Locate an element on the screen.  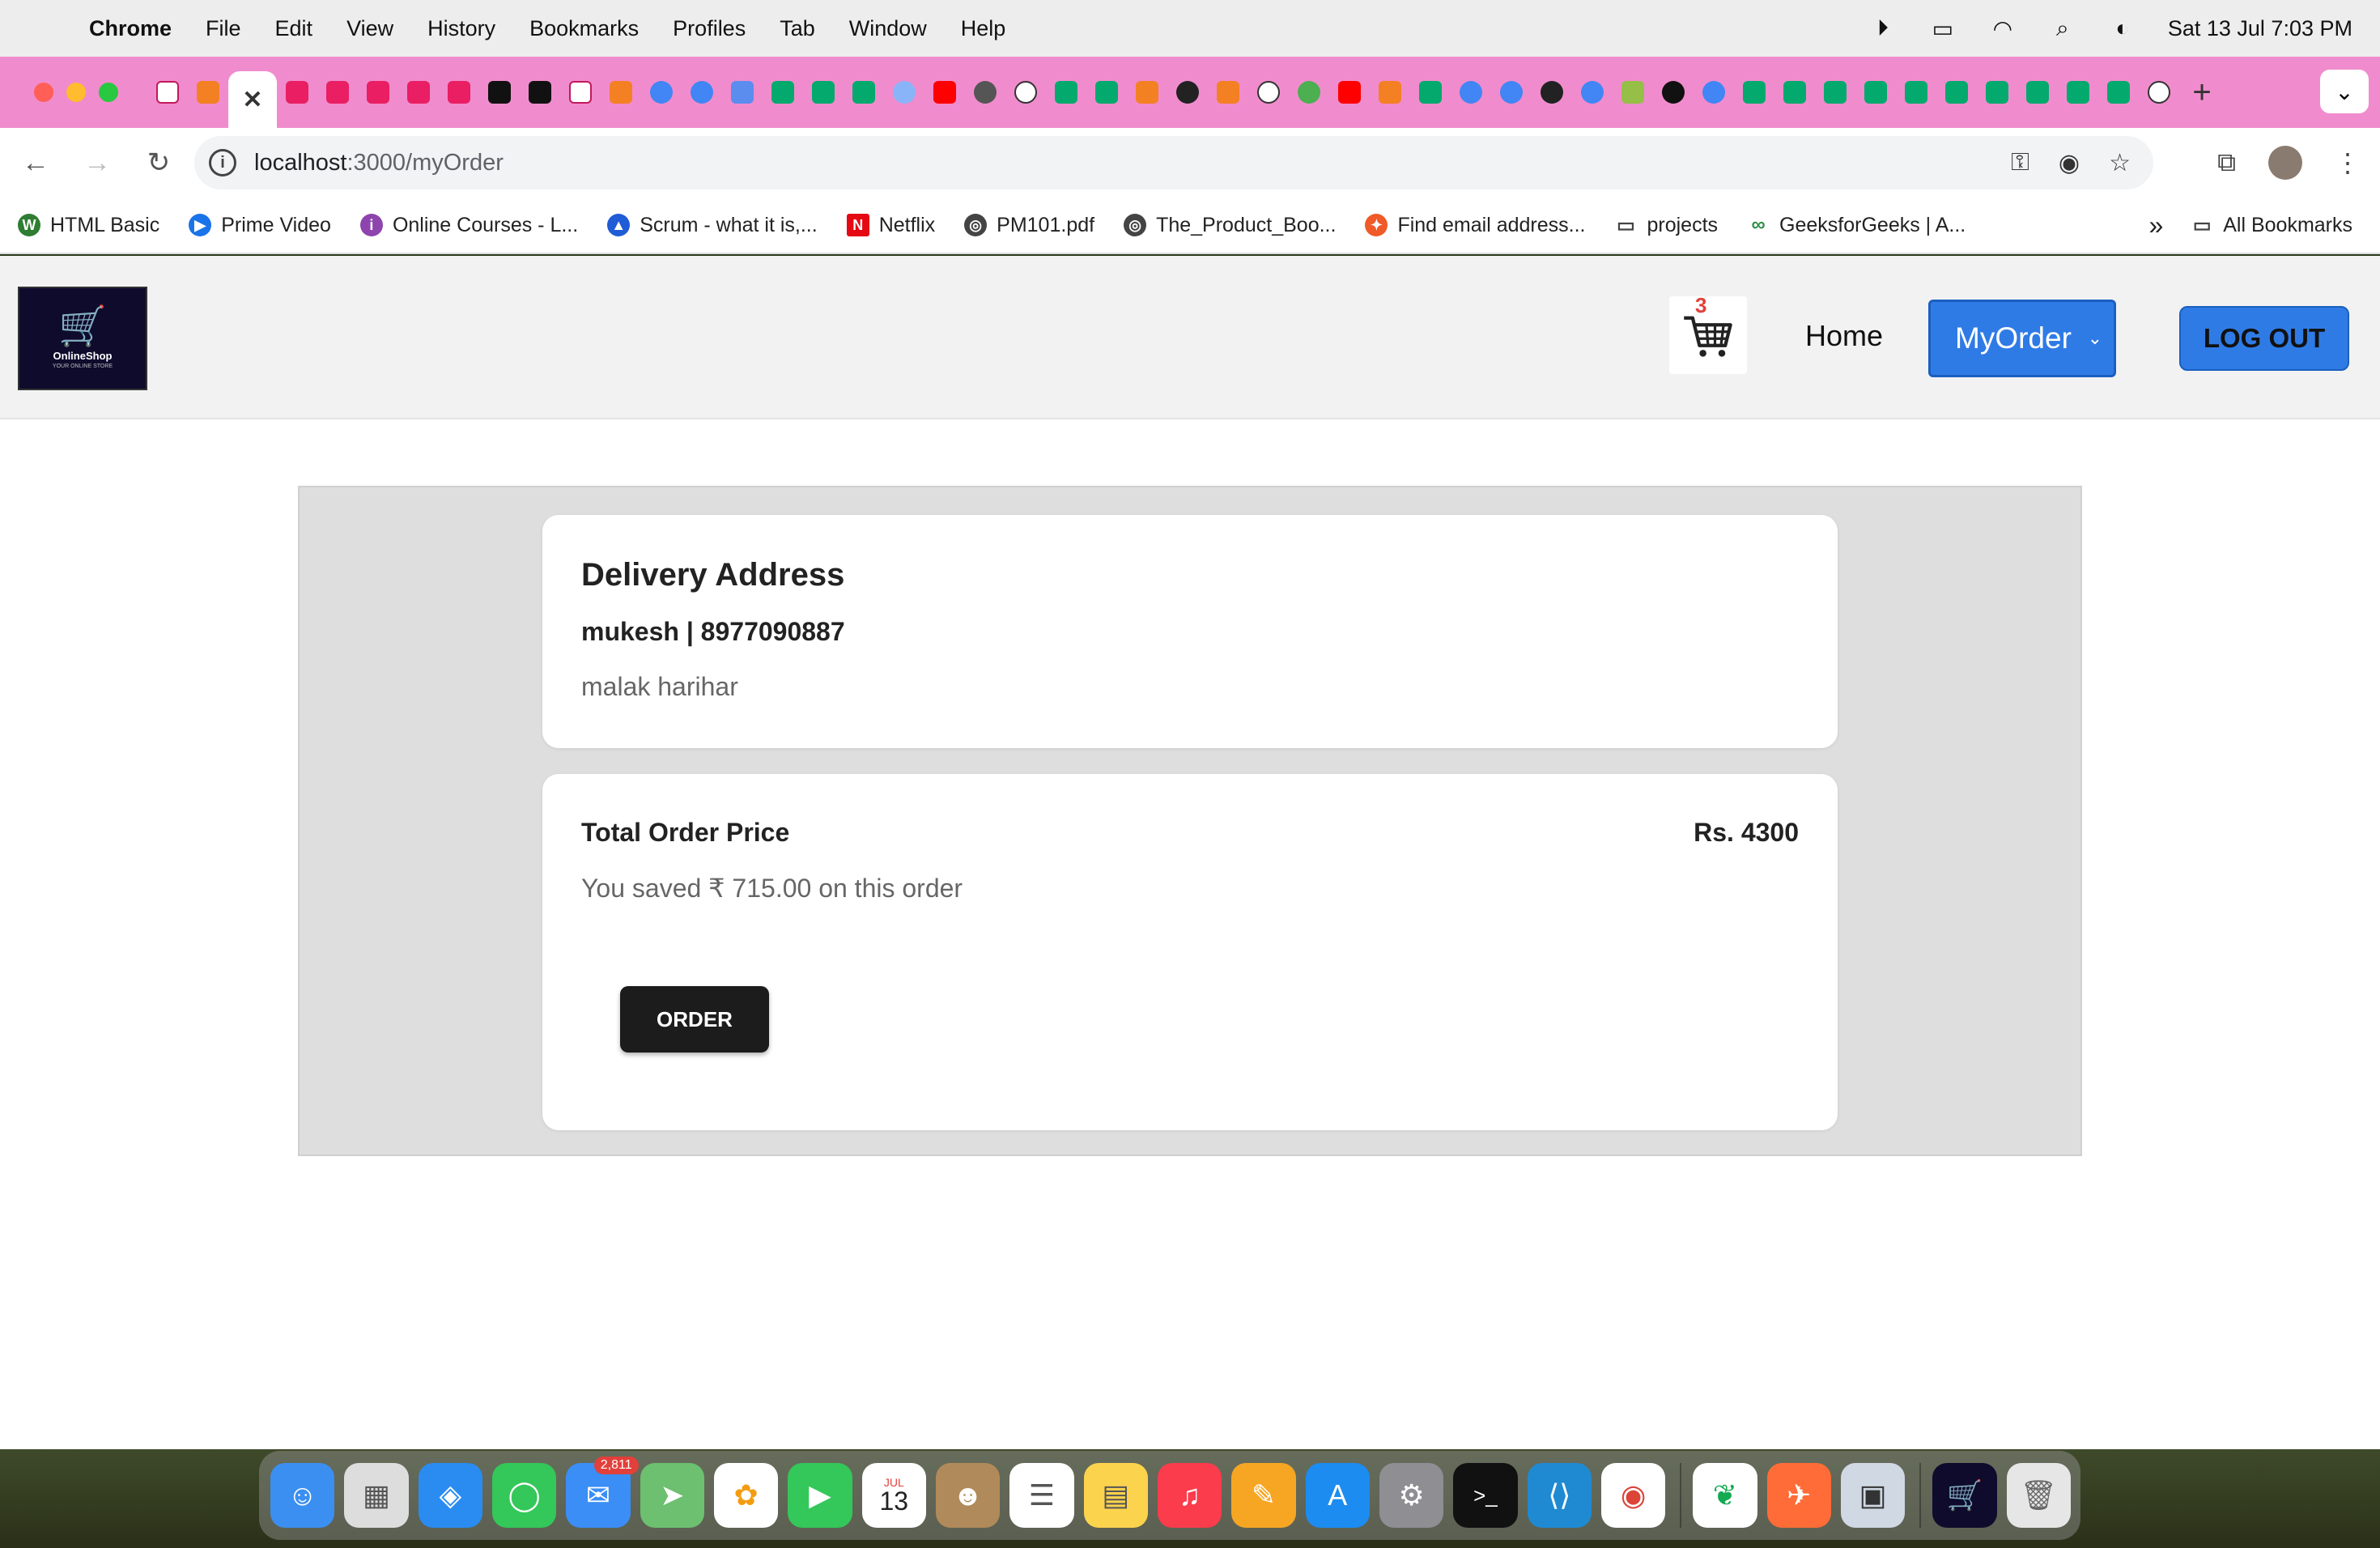
bookmark-item: ▭ projects is located at coordinates (1666, 225).